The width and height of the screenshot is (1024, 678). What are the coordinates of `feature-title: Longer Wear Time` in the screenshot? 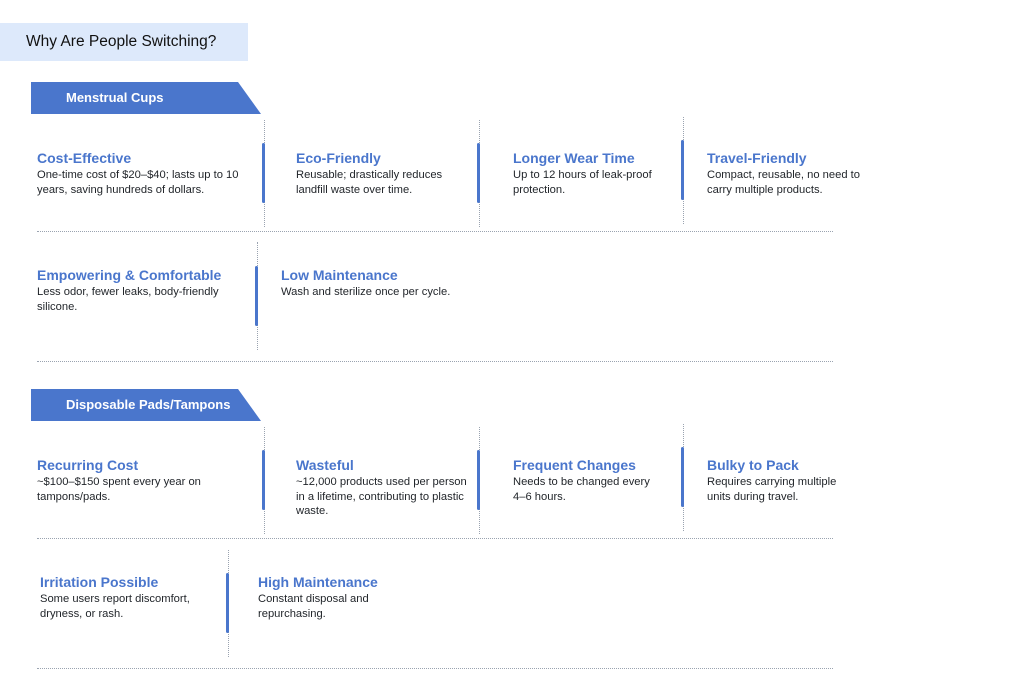 It's located at (574, 158).